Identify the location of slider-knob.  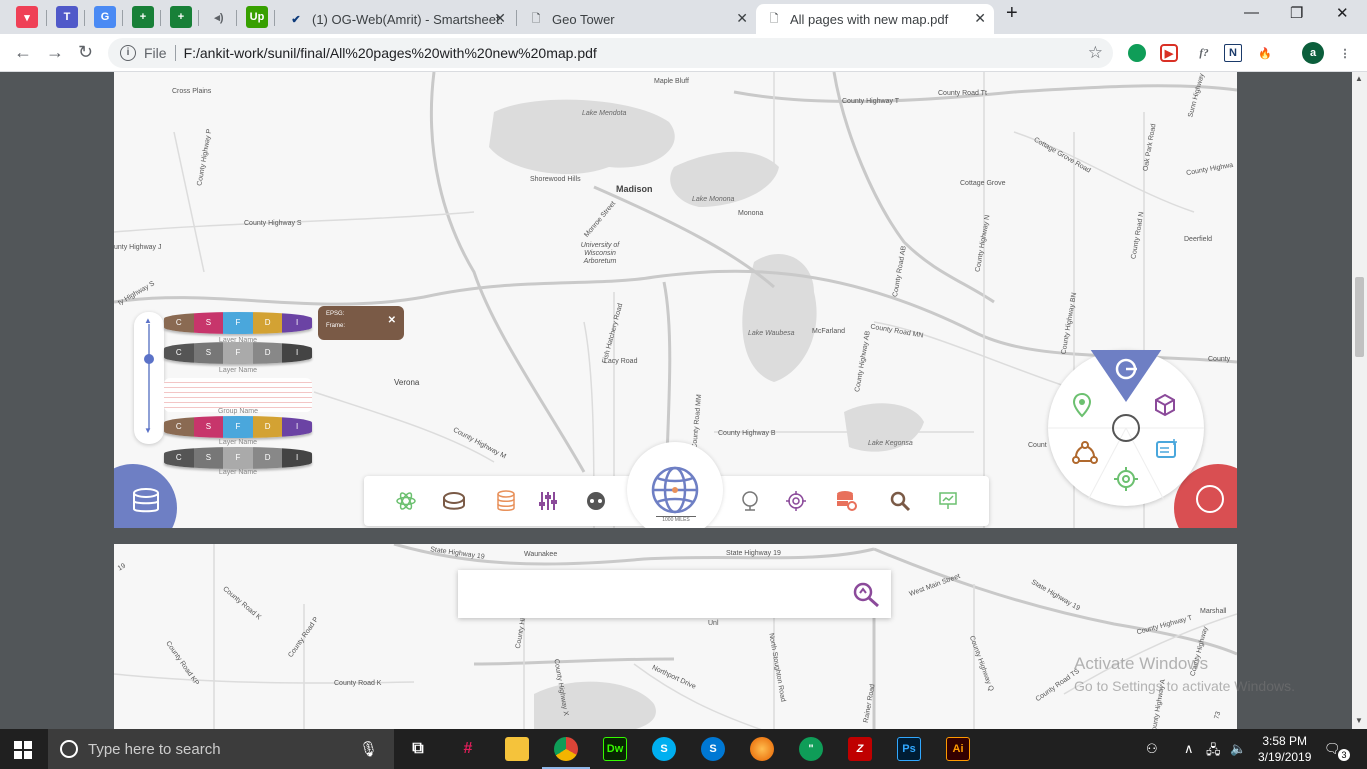
(149, 359).